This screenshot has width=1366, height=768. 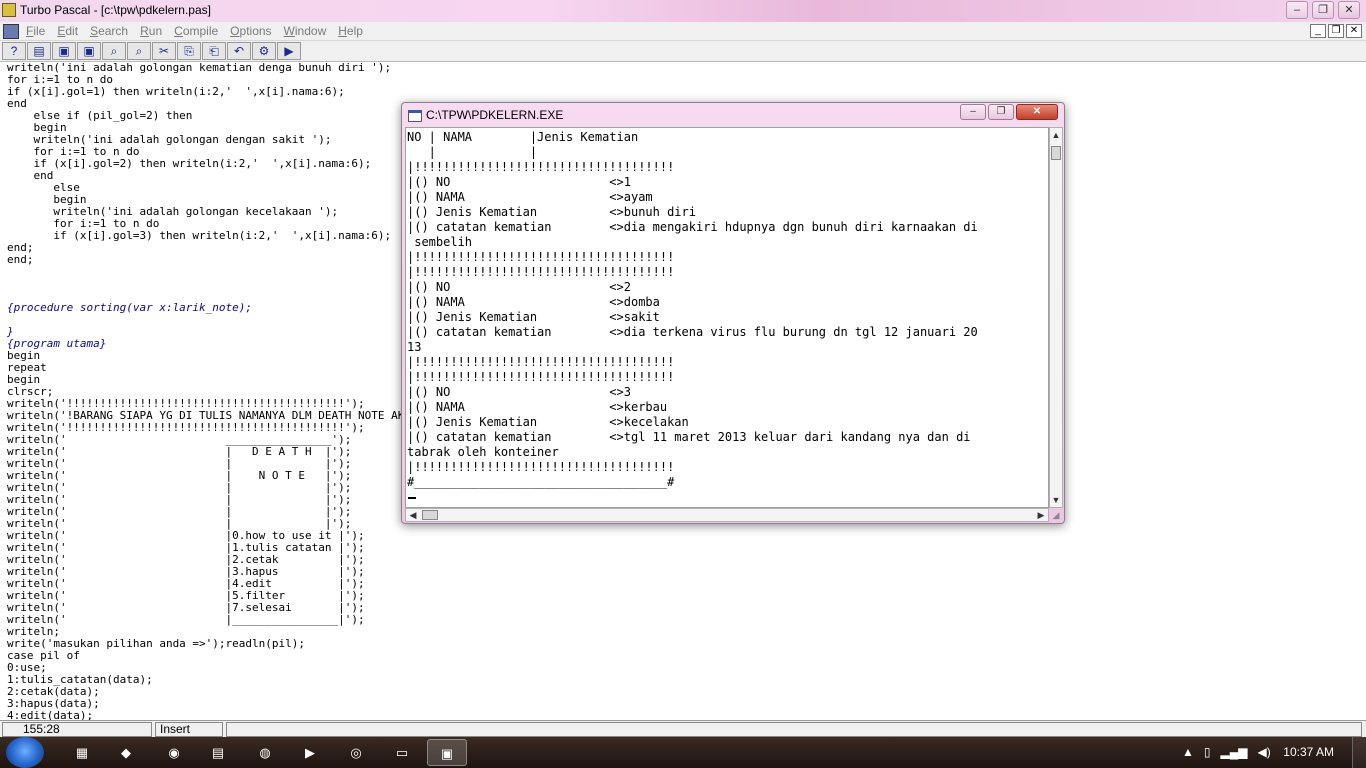 I want to click on console-line: |() NO <>1, so click(x=519, y=182).